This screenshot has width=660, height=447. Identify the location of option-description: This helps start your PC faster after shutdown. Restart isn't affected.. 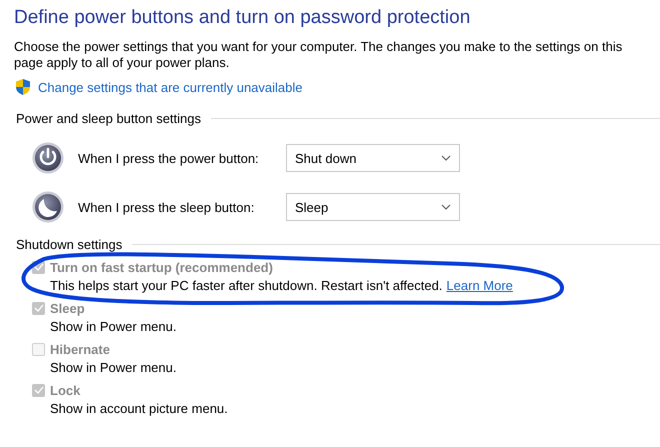
(246, 285).